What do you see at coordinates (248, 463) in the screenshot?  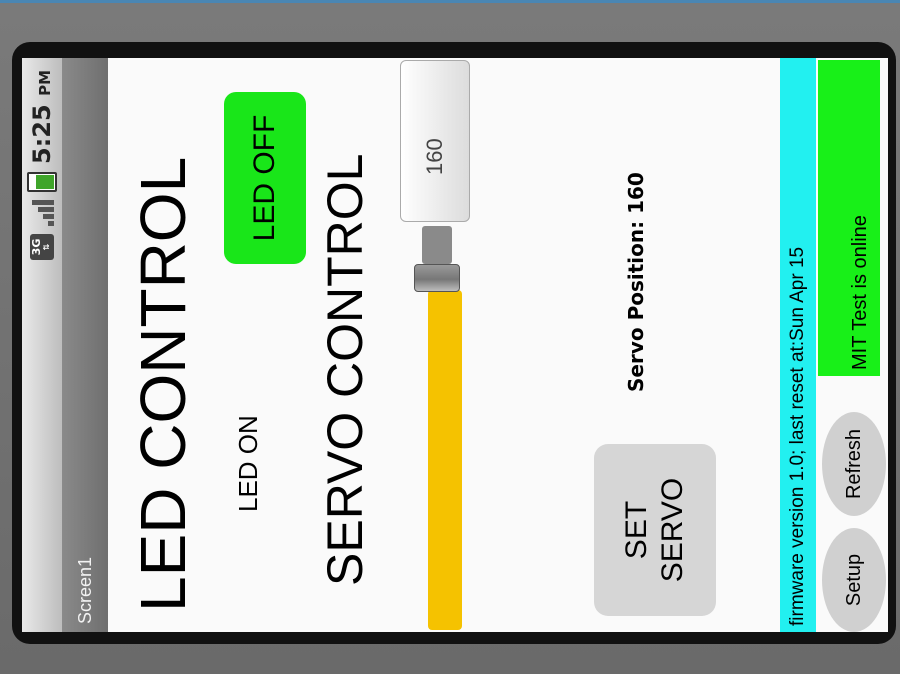 I see `led-status-label: LED ON` at bounding box center [248, 463].